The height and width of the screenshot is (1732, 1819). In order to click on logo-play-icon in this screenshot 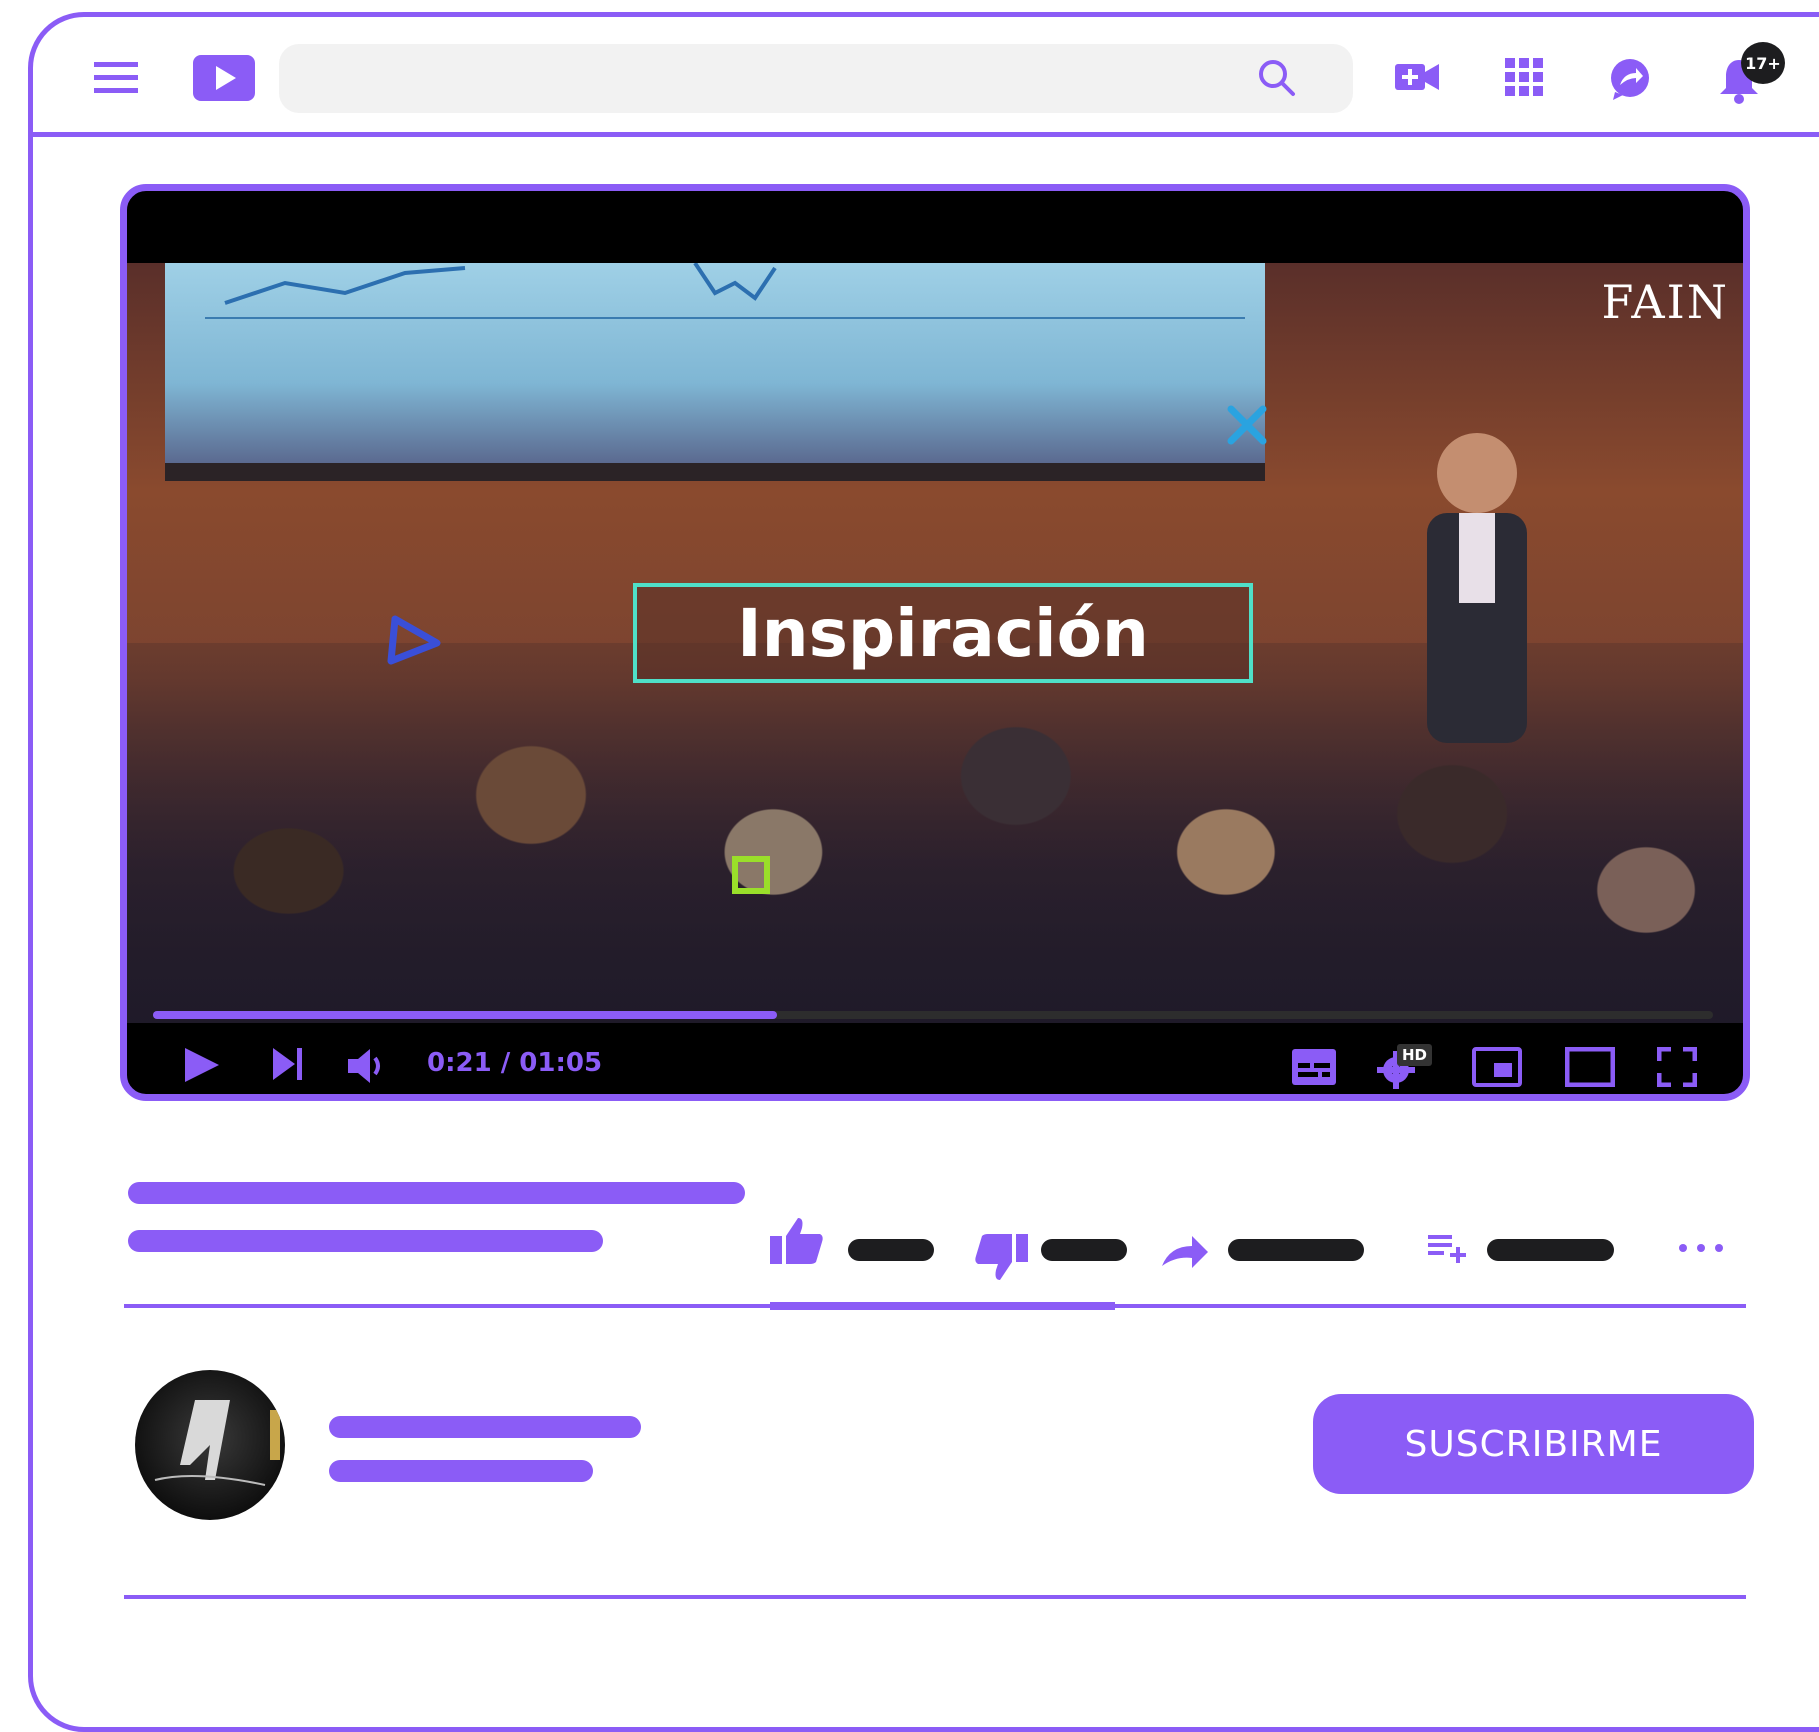, I will do `click(224, 78)`.